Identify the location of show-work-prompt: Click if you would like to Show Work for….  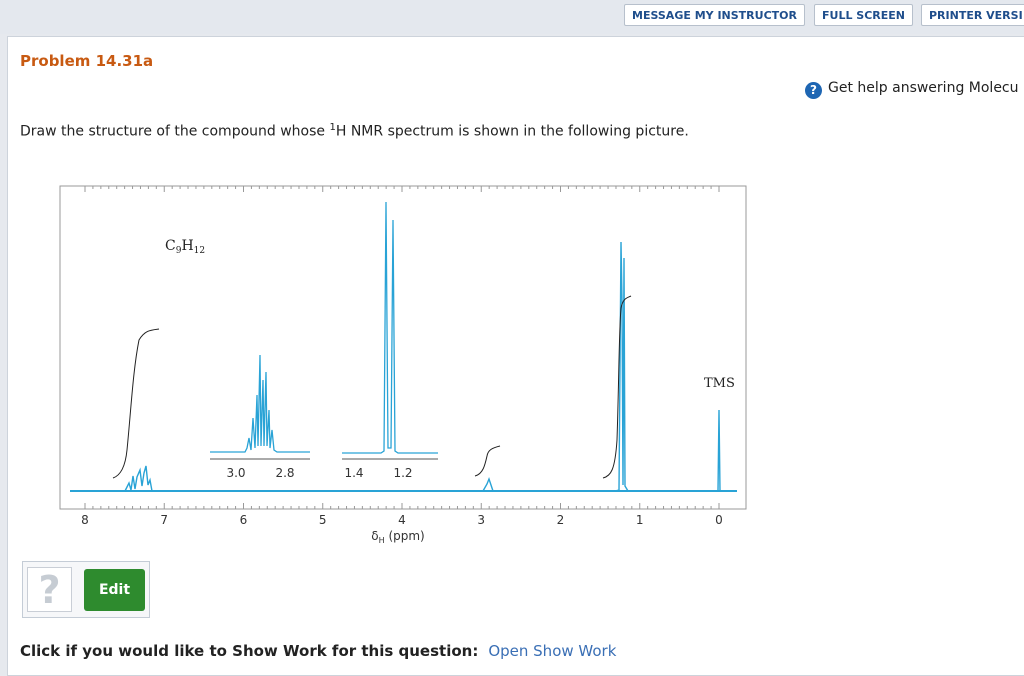
(318, 651).